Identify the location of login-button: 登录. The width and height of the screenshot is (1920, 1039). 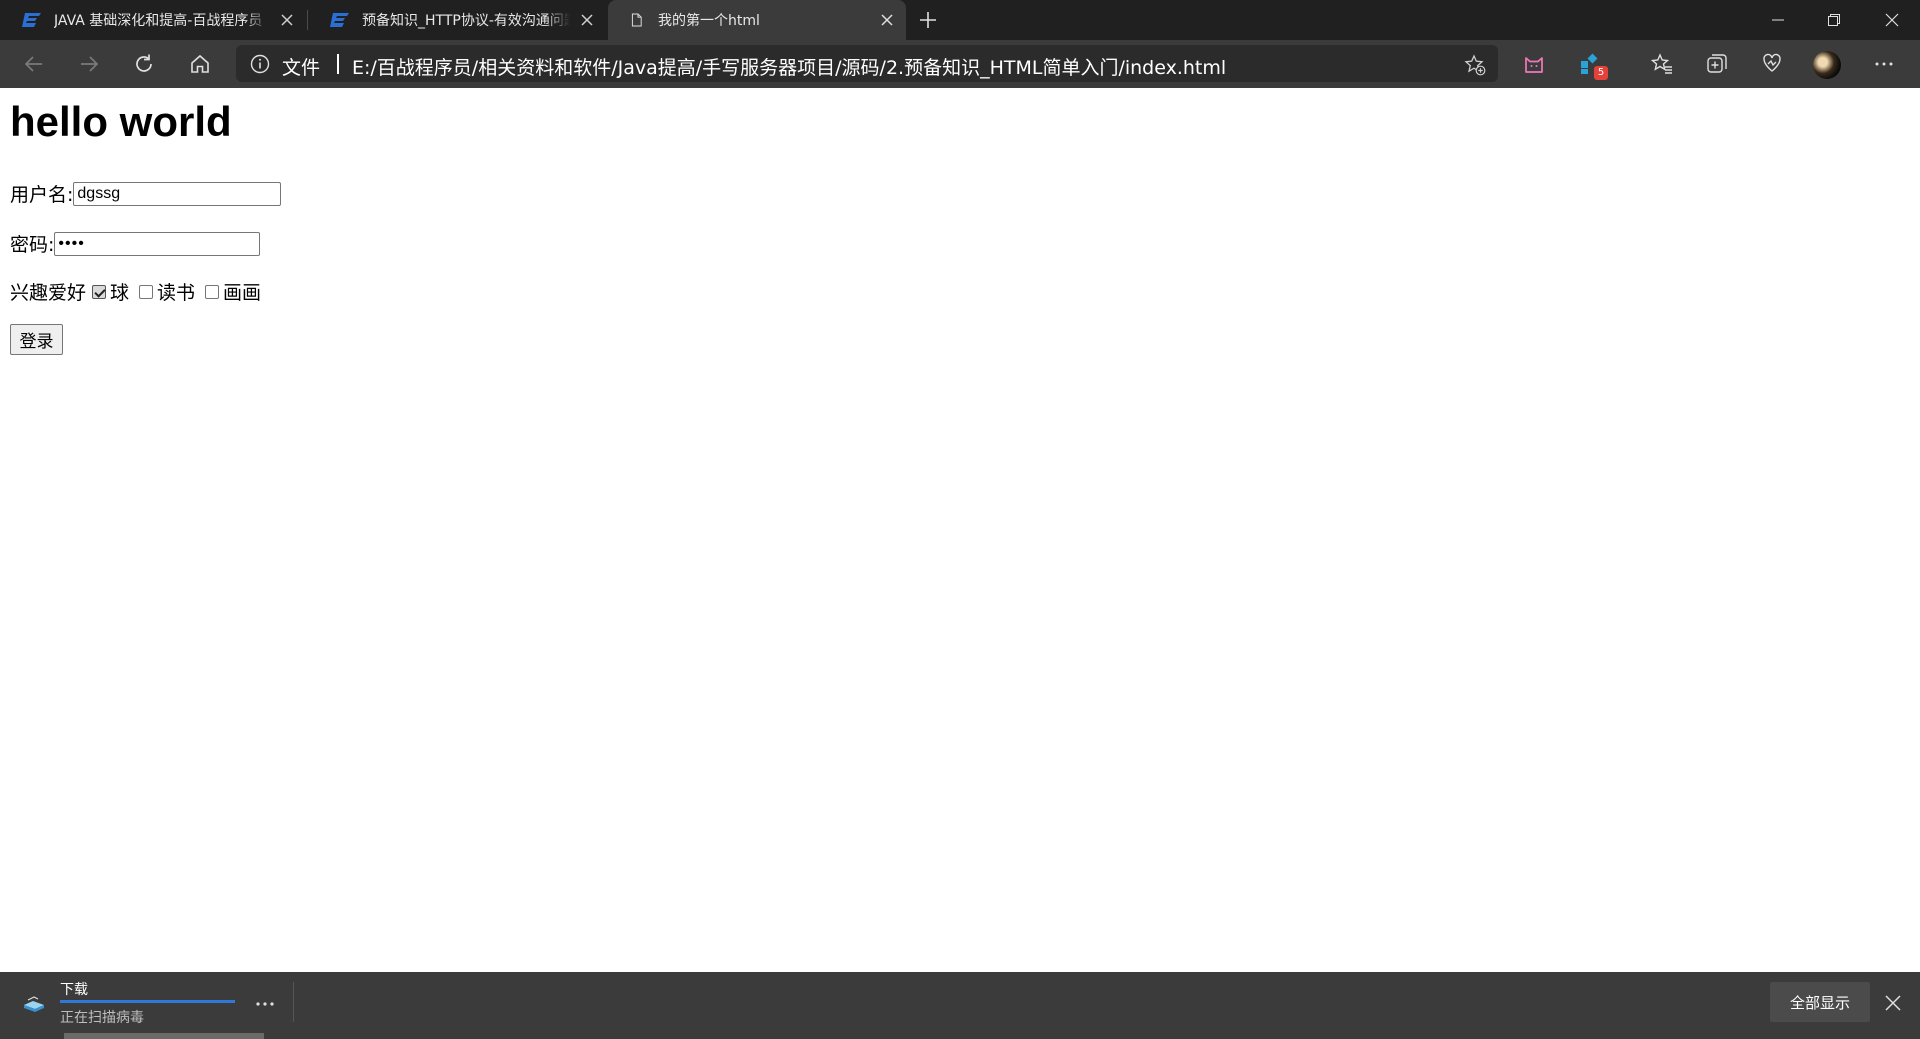
(36, 339).